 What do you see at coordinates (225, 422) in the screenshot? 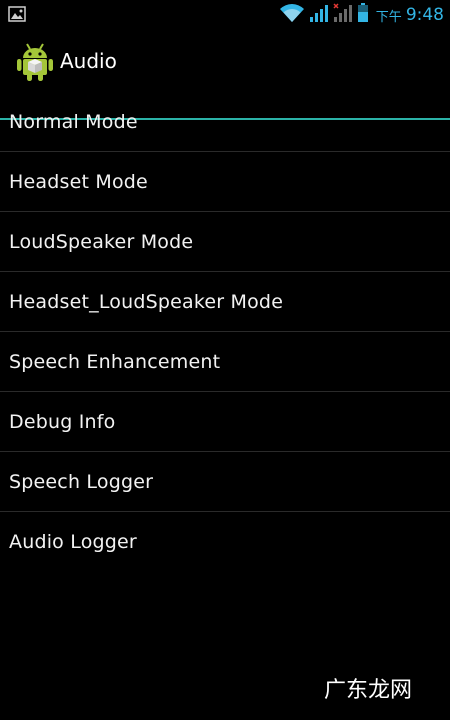
I see `menu-item-debug-info: Debug Info` at bounding box center [225, 422].